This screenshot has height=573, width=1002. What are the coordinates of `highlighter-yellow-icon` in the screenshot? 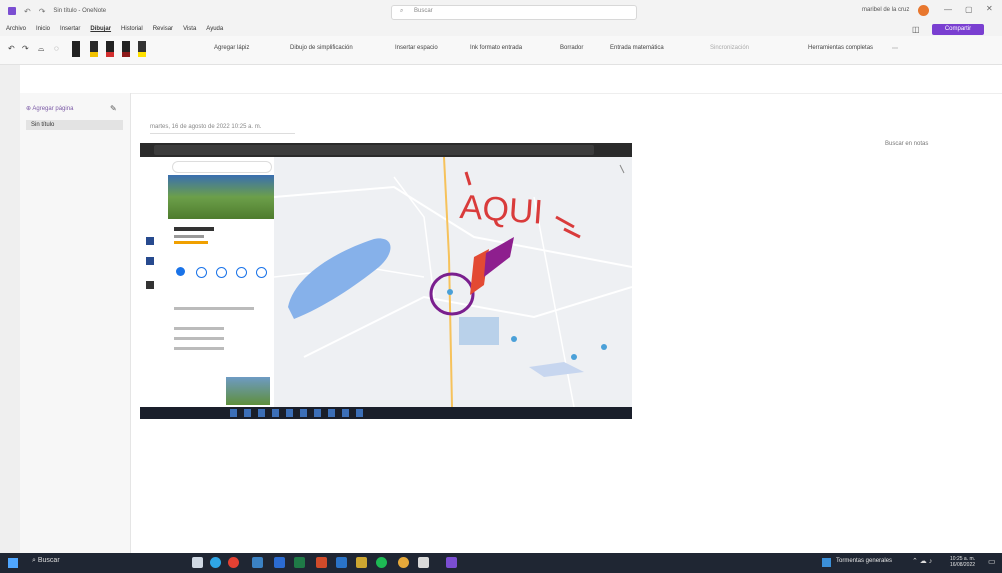 It's located at (142, 49).